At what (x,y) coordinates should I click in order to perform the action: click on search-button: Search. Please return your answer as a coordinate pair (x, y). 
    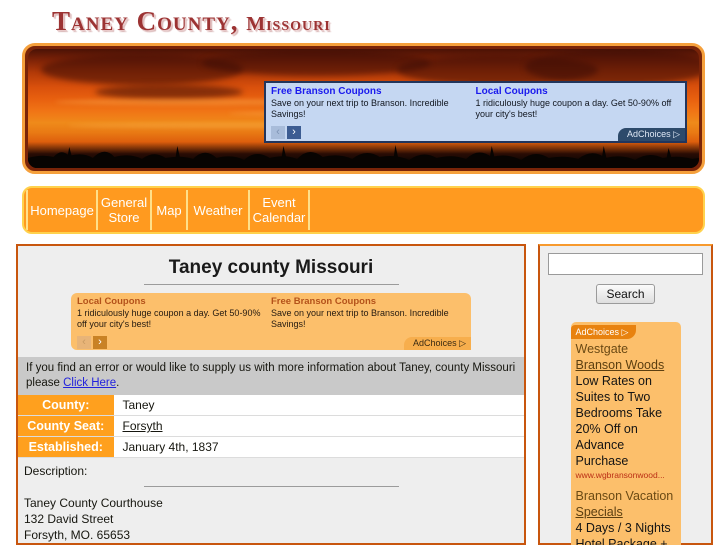
    Looking at the image, I should click on (625, 294).